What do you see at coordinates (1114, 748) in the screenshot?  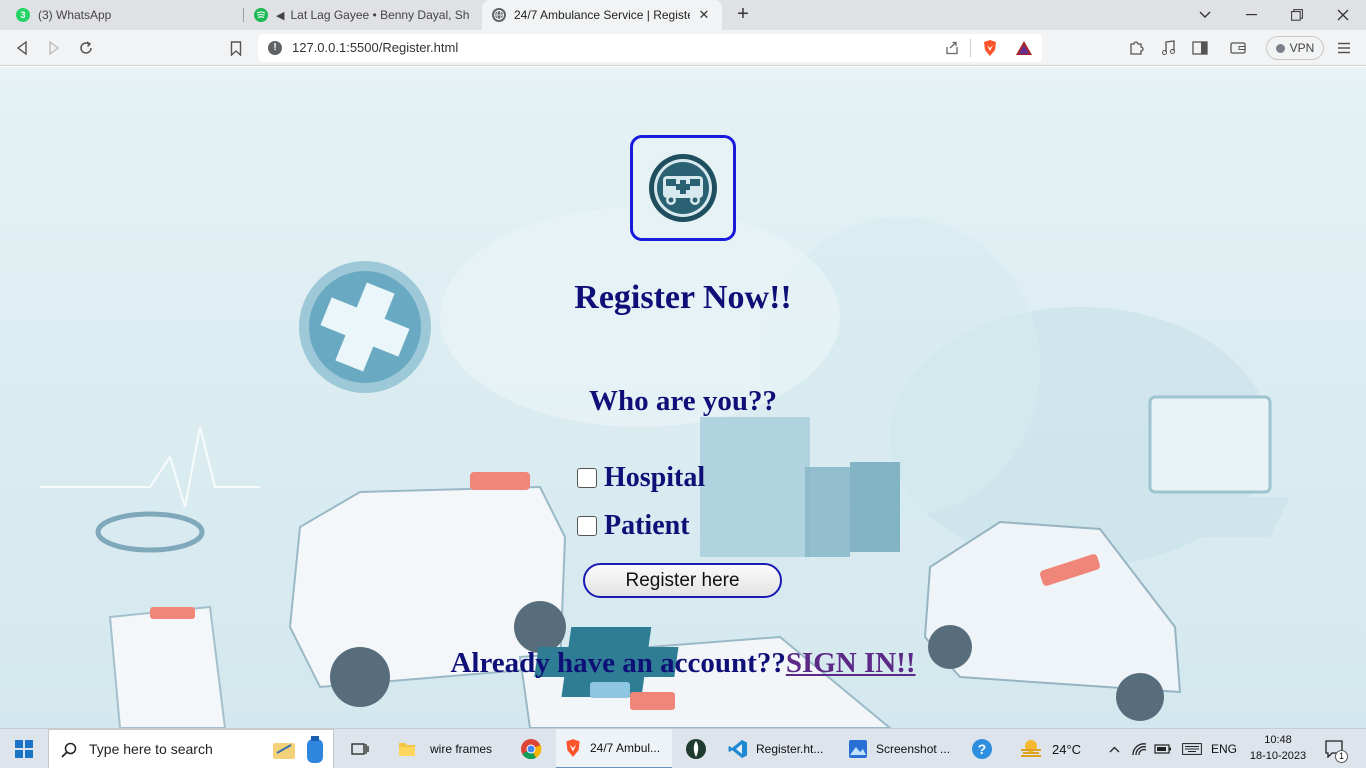 I see `show-hidden-icons-chevron-icon` at bounding box center [1114, 748].